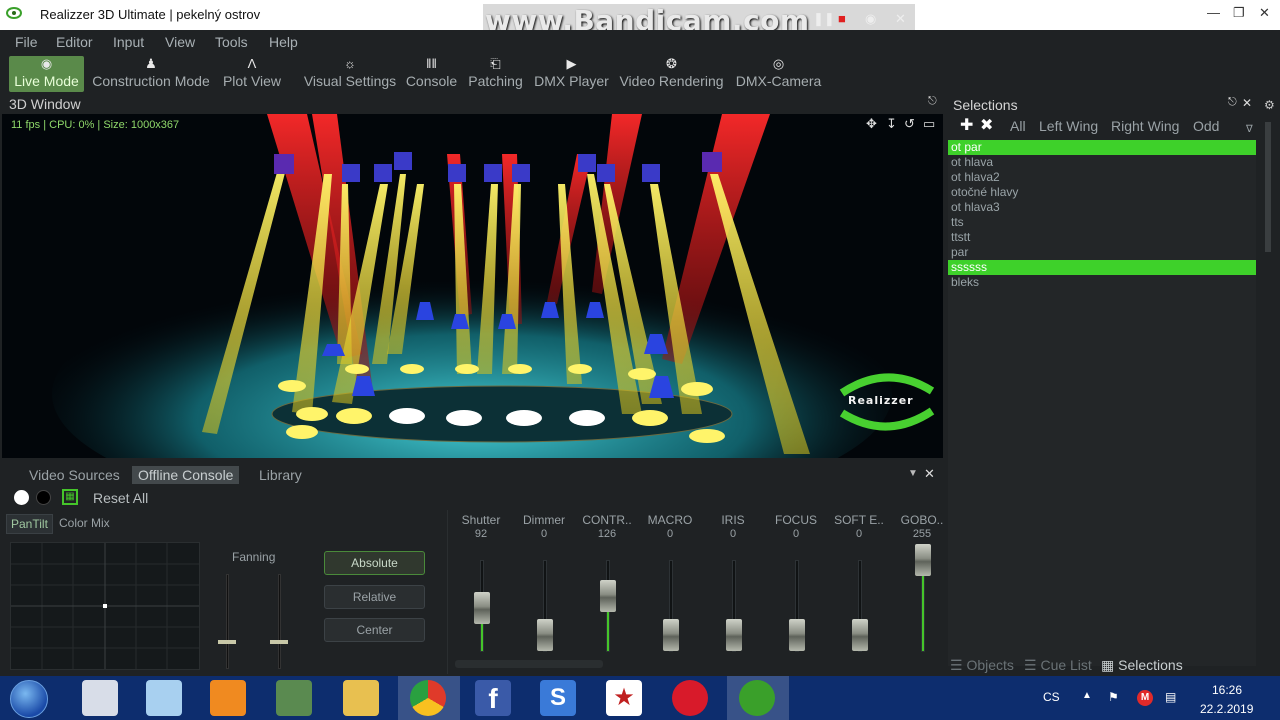  What do you see at coordinates (70, 497) in the screenshot?
I see `calculator-icon: ▦` at bounding box center [70, 497].